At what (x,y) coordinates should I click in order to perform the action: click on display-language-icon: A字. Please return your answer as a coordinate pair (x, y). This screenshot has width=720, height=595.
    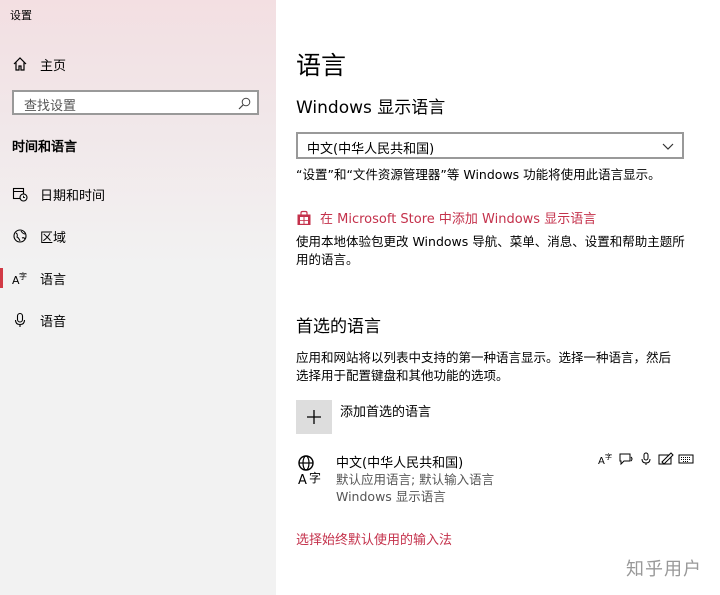
    Looking at the image, I should click on (606, 459).